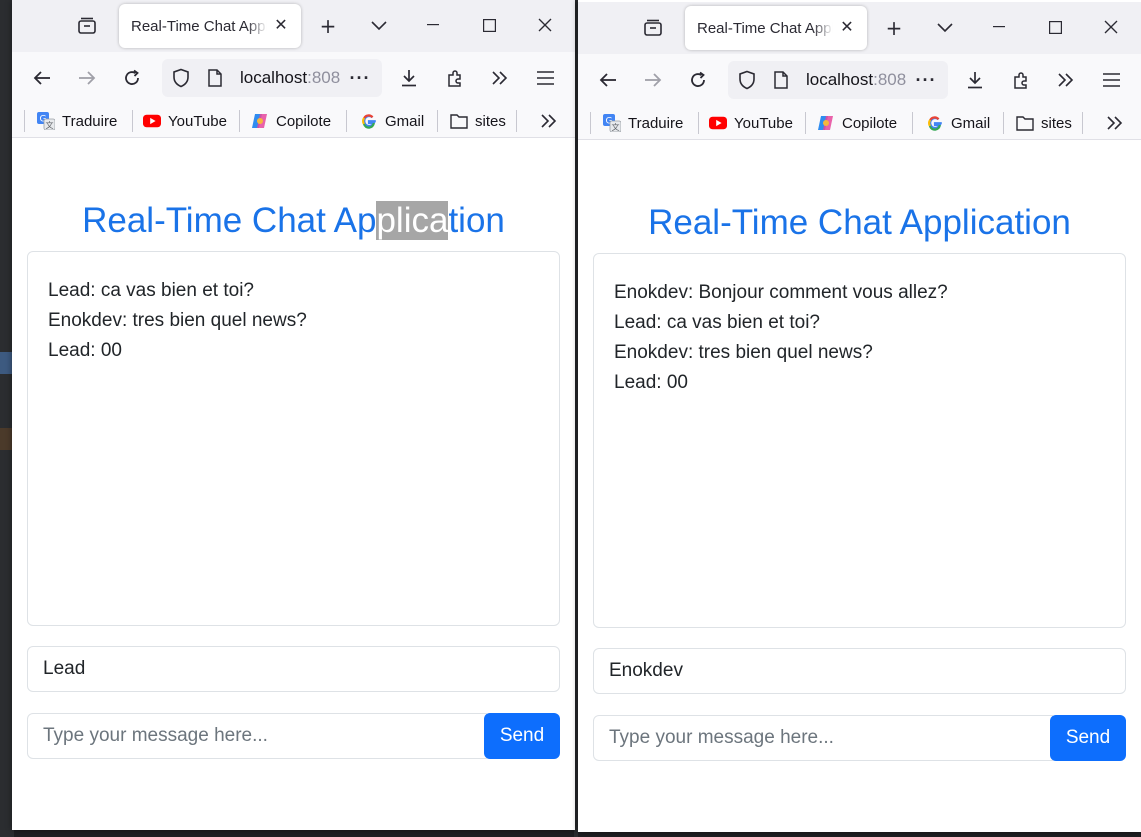 This screenshot has width=1141, height=837. What do you see at coordinates (85, 350) in the screenshot?
I see `chat-message: Lead: 00` at bounding box center [85, 350].